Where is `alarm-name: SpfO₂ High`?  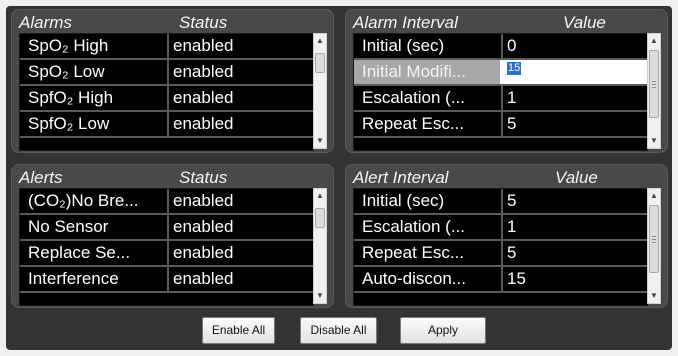
alarm-name: SpfO₂ High is located at coordinates (71, 97).